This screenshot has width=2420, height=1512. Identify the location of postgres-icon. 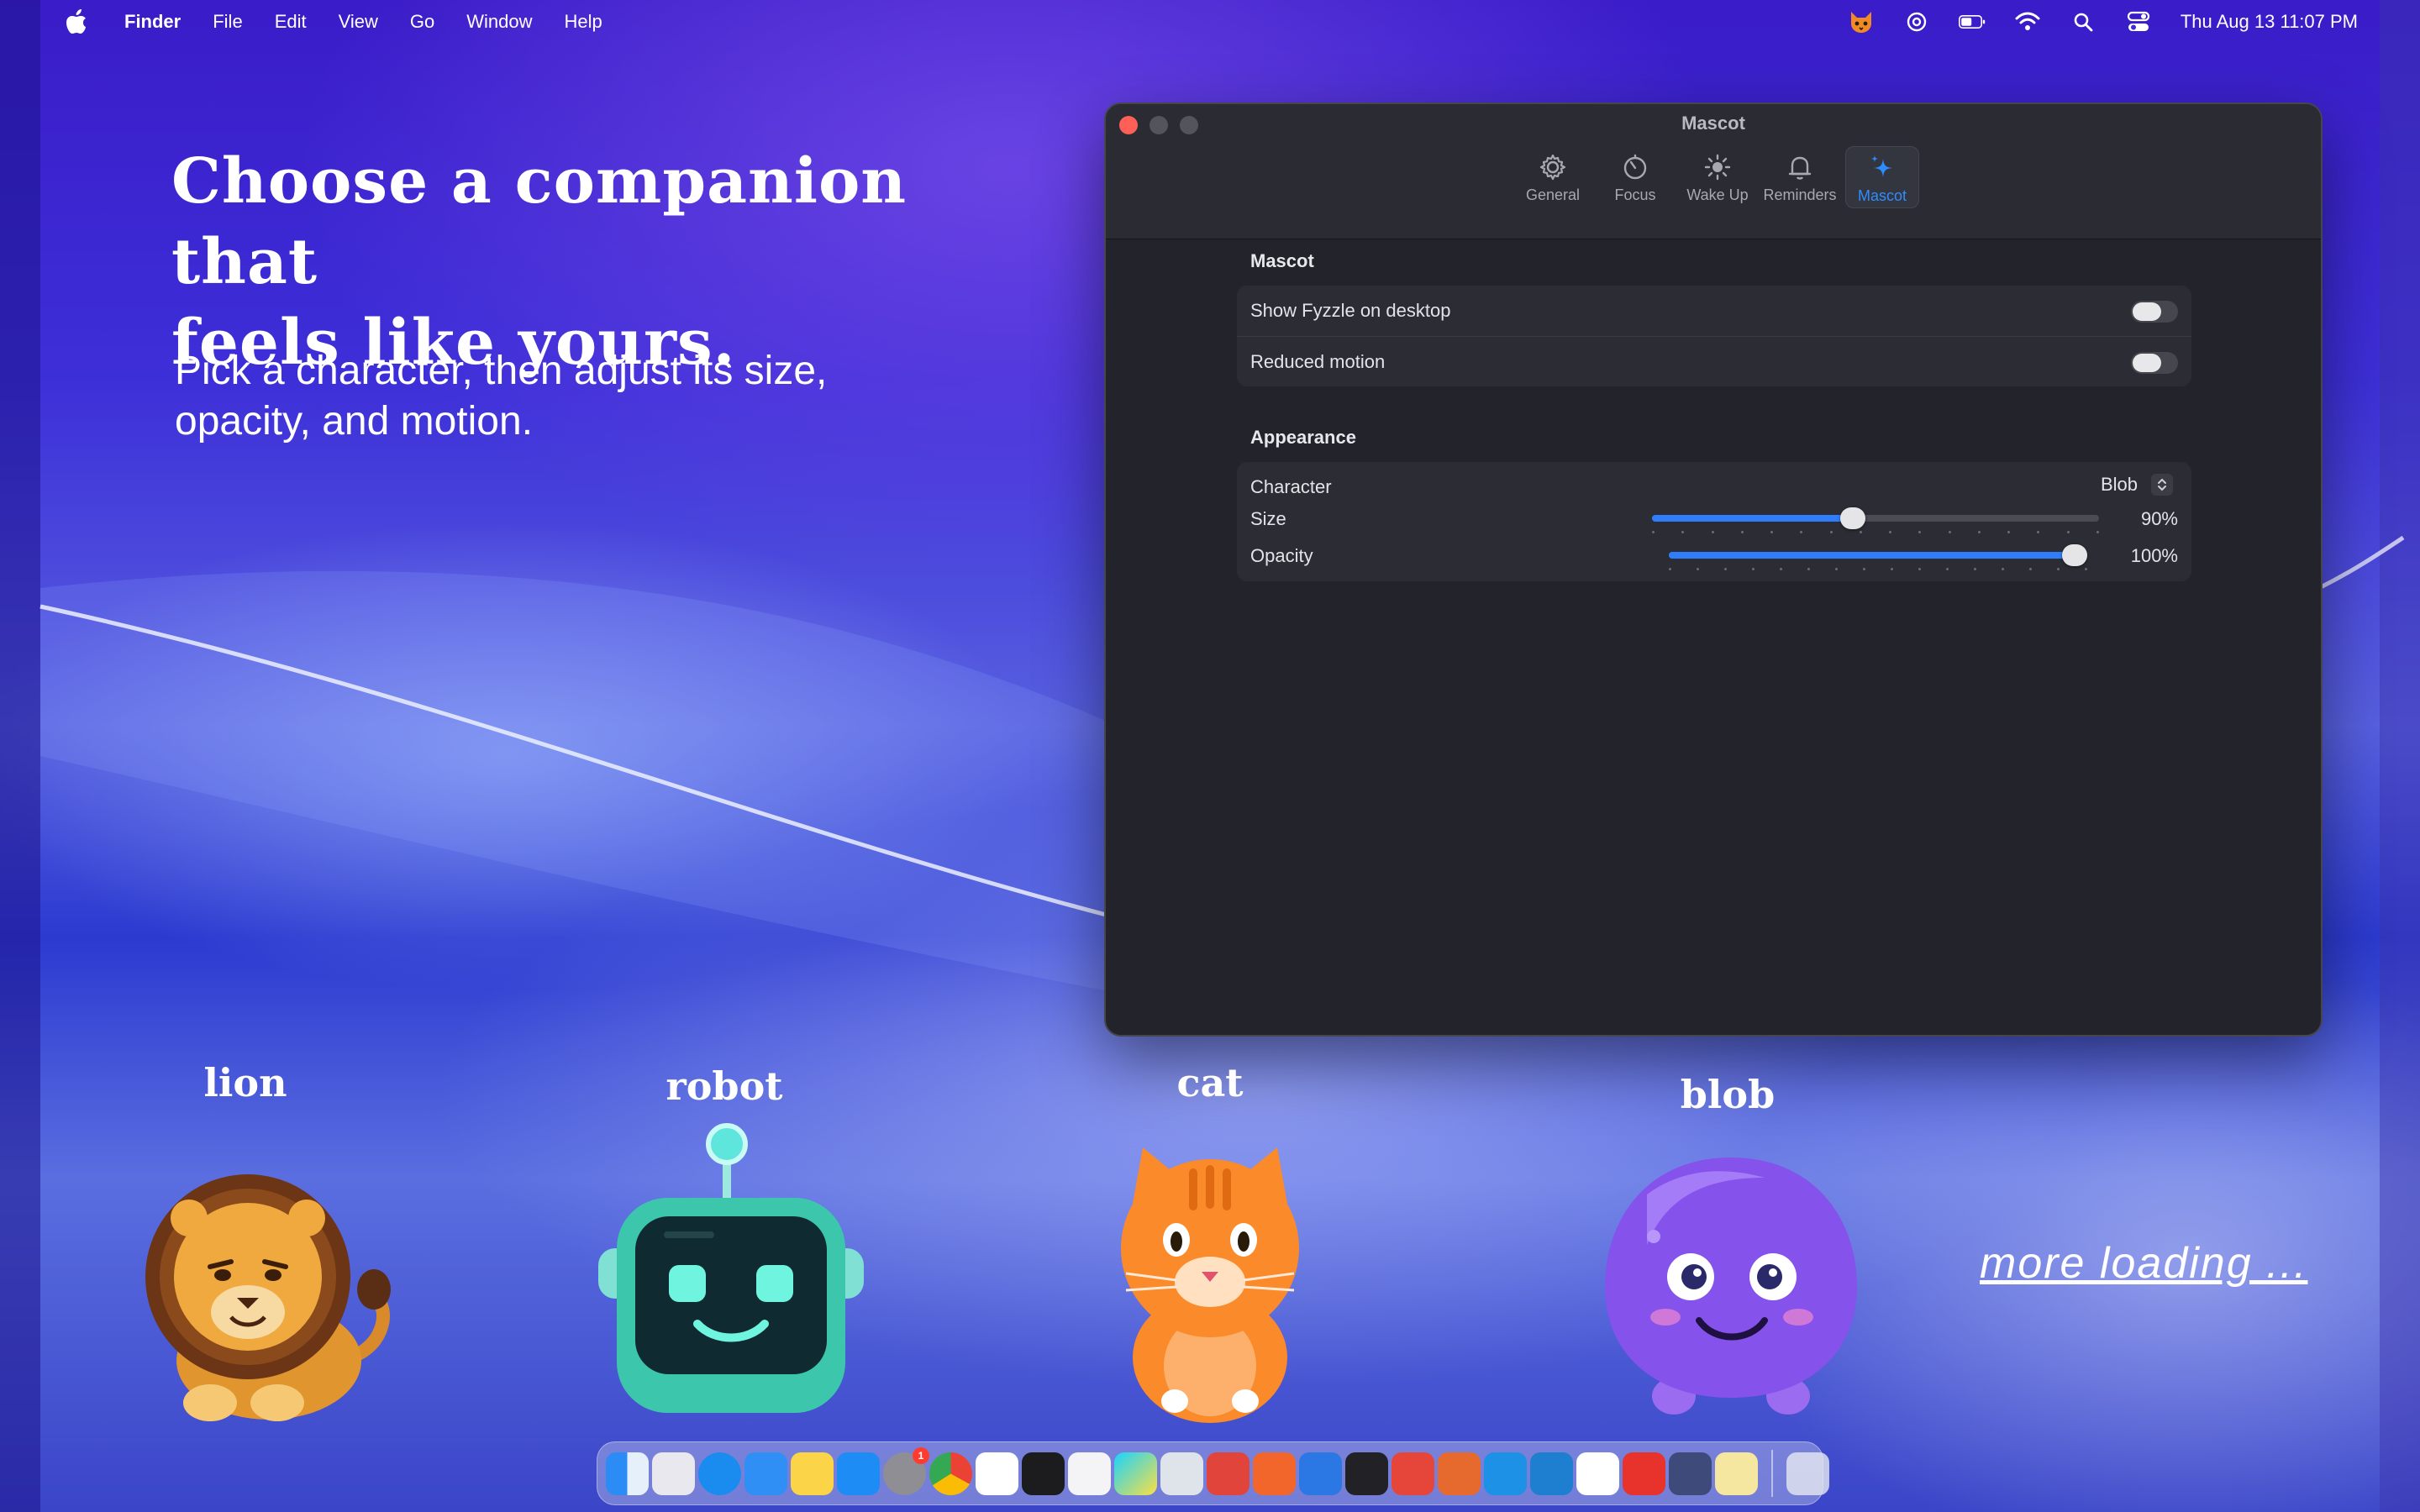
(1181, 1473).